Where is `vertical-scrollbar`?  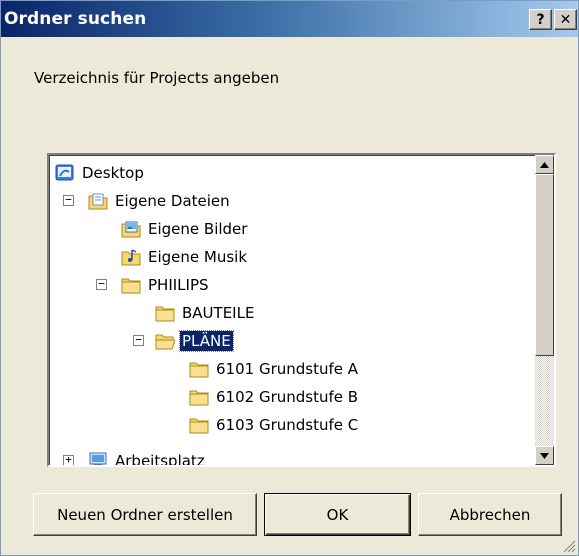
vertical-scrollbar is located at coordinates (544, 310).